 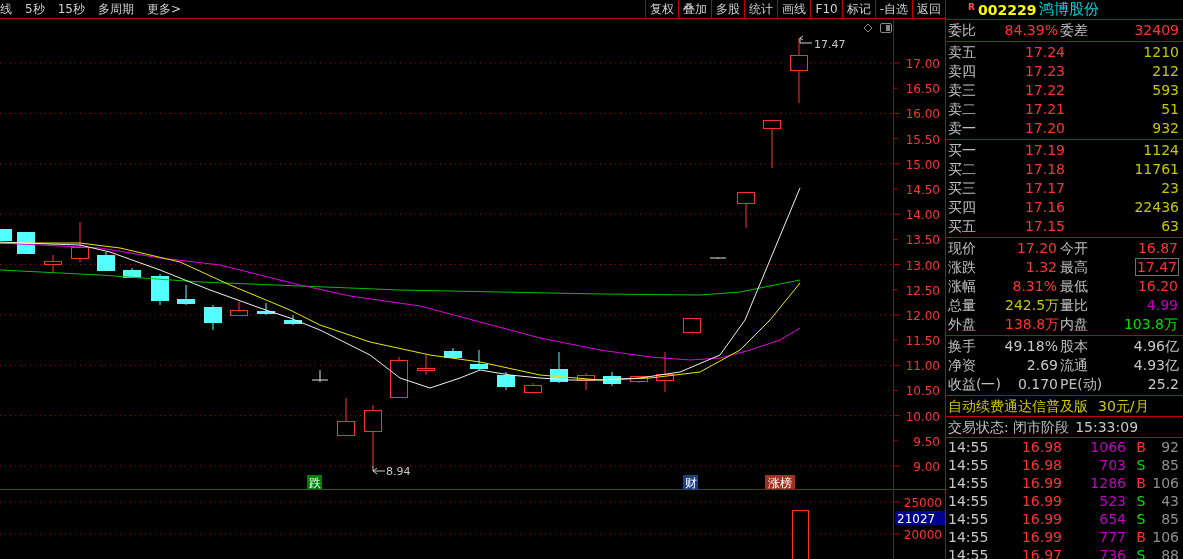 What do you see at coordinates (1074, 286) in the screenshot?
I see `field-label: 最低` at bounding box center [1074, 286].